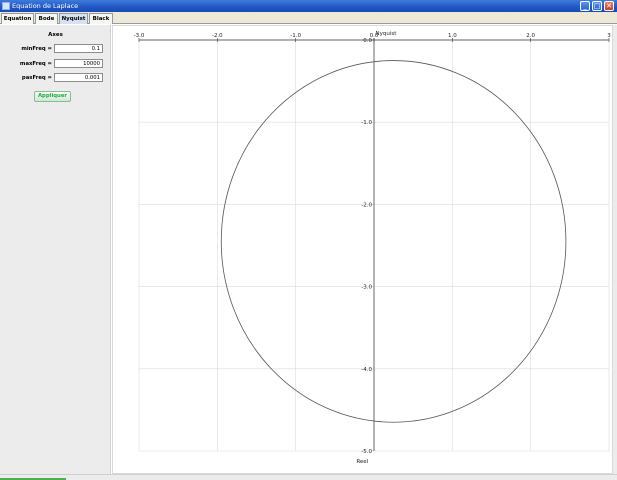  Describe the element at coordinates (36, 49) in the screenshot. I see `min-freq-label: minFreq =` at that location.